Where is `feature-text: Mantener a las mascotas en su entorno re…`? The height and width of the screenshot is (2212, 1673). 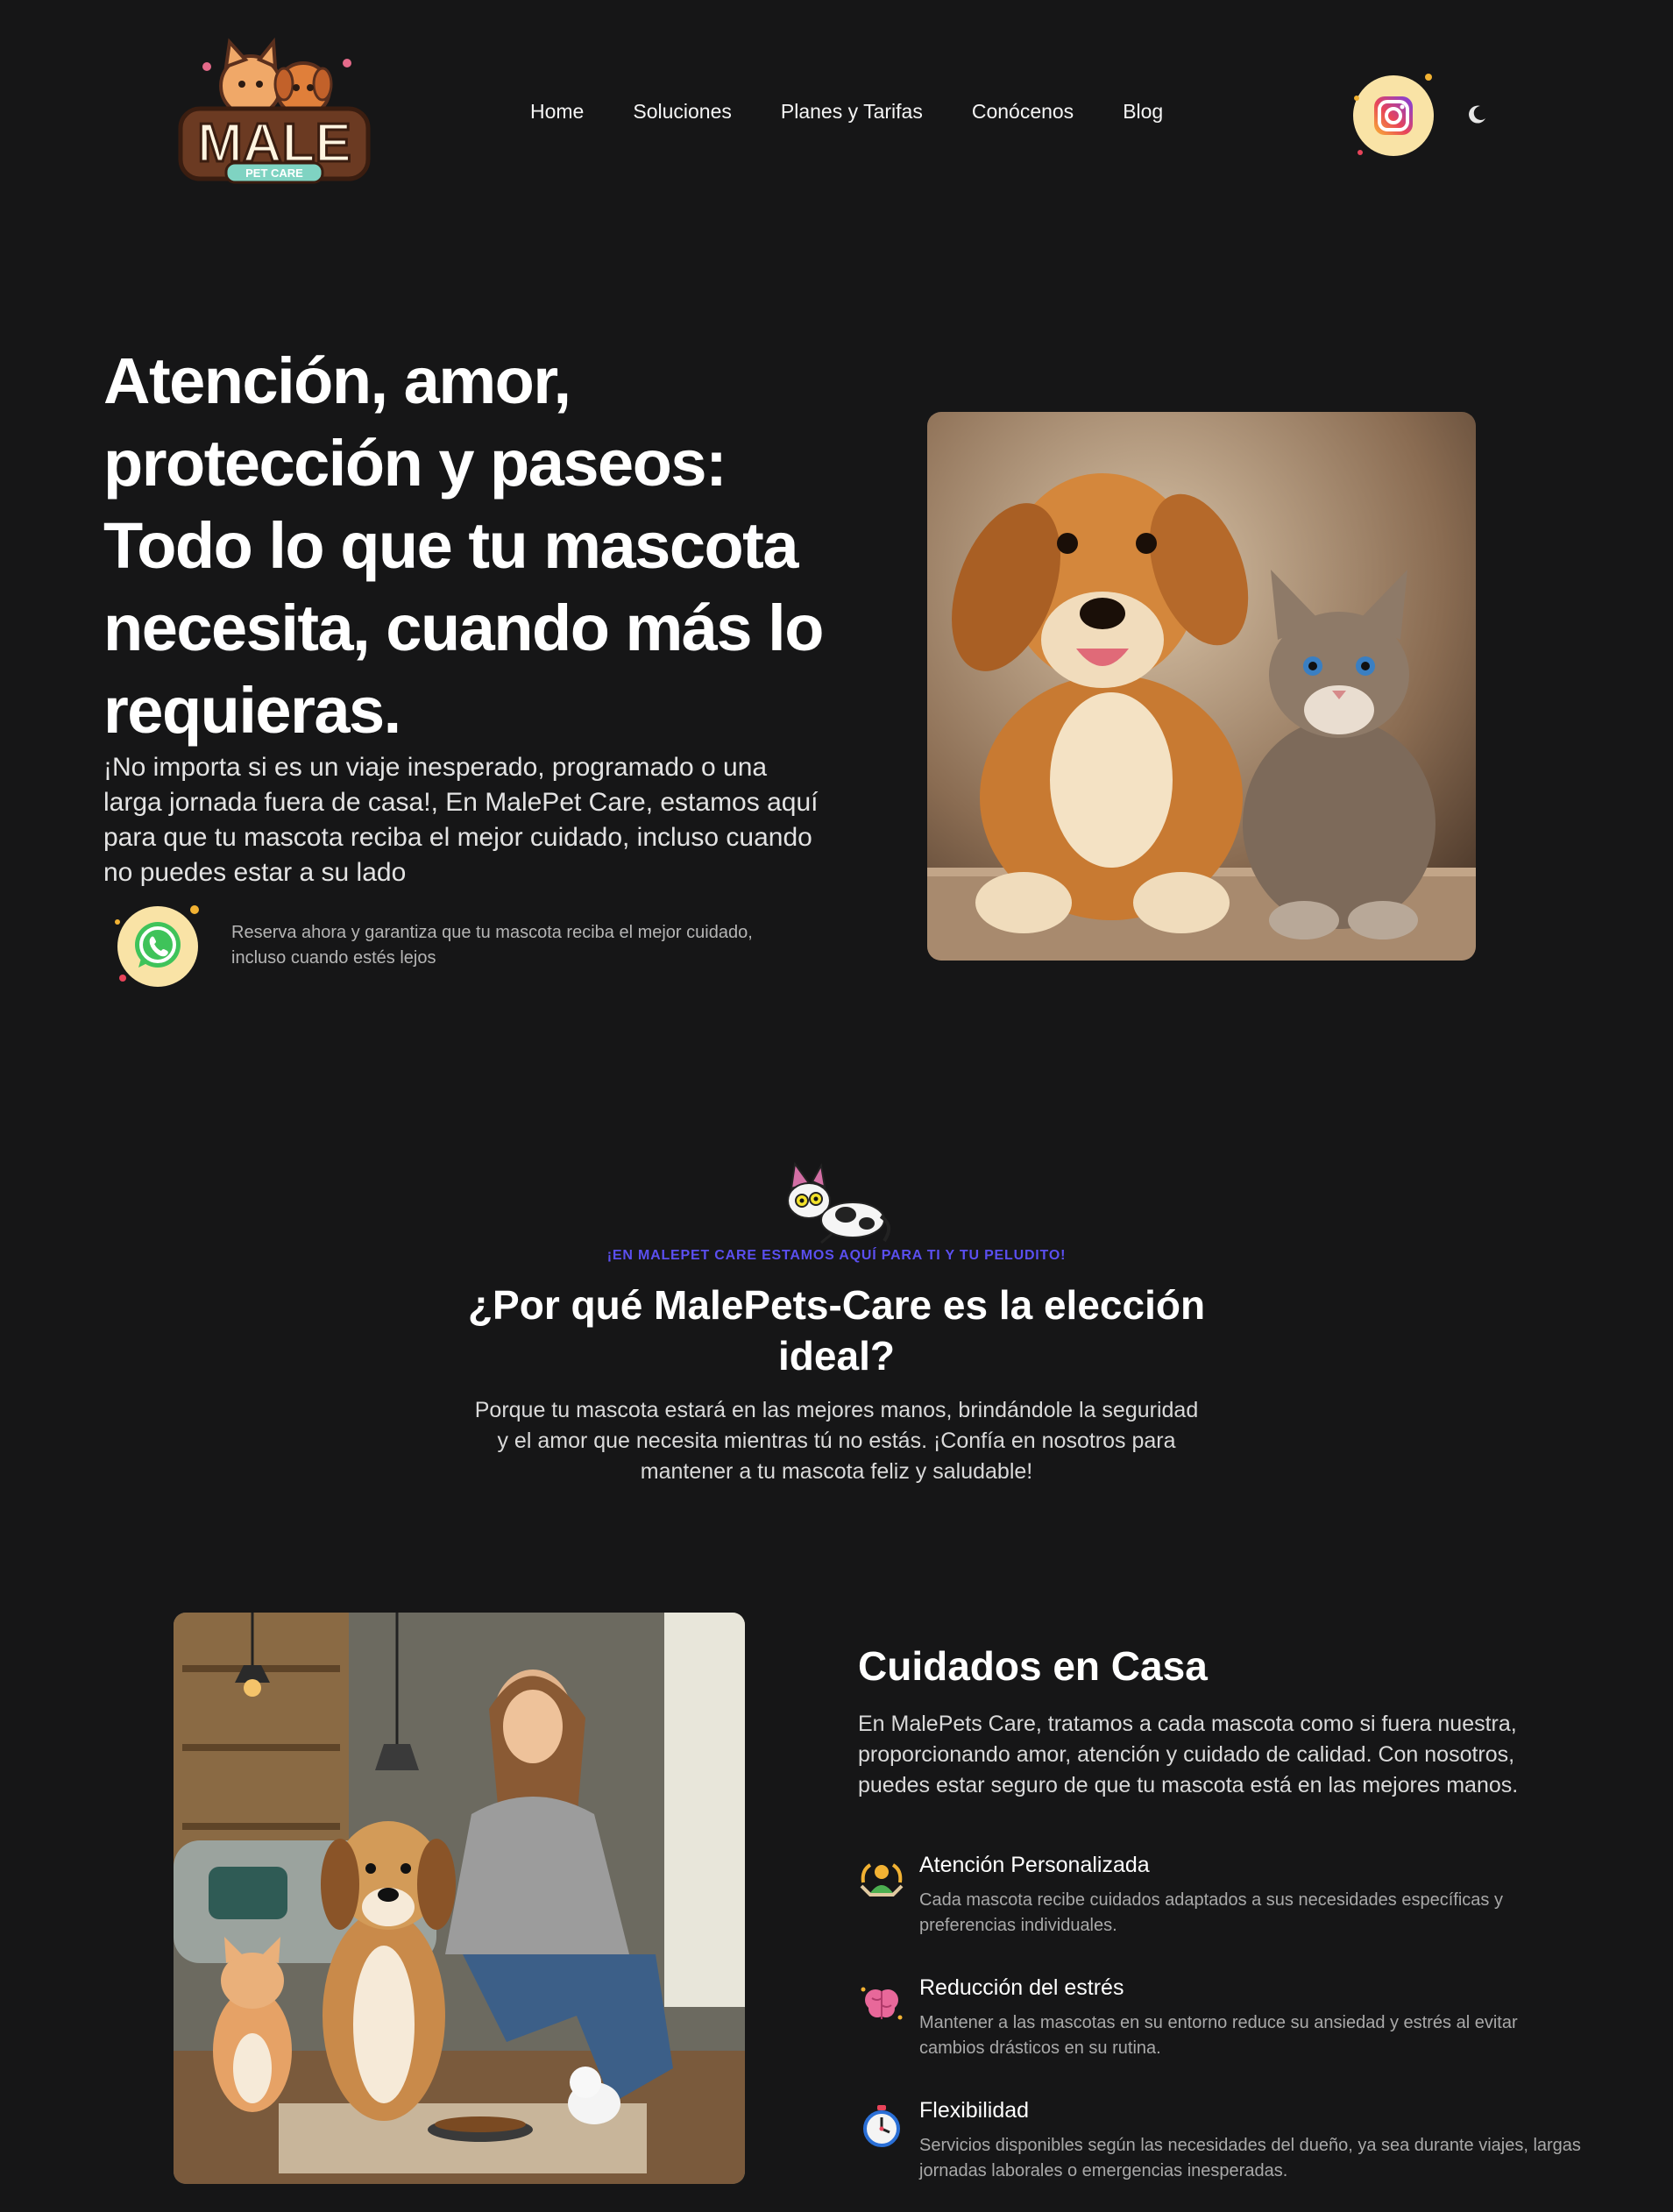 feature-text: Mantener a las mascotas en su entorno re… is located at coordinates (1218, 2035).